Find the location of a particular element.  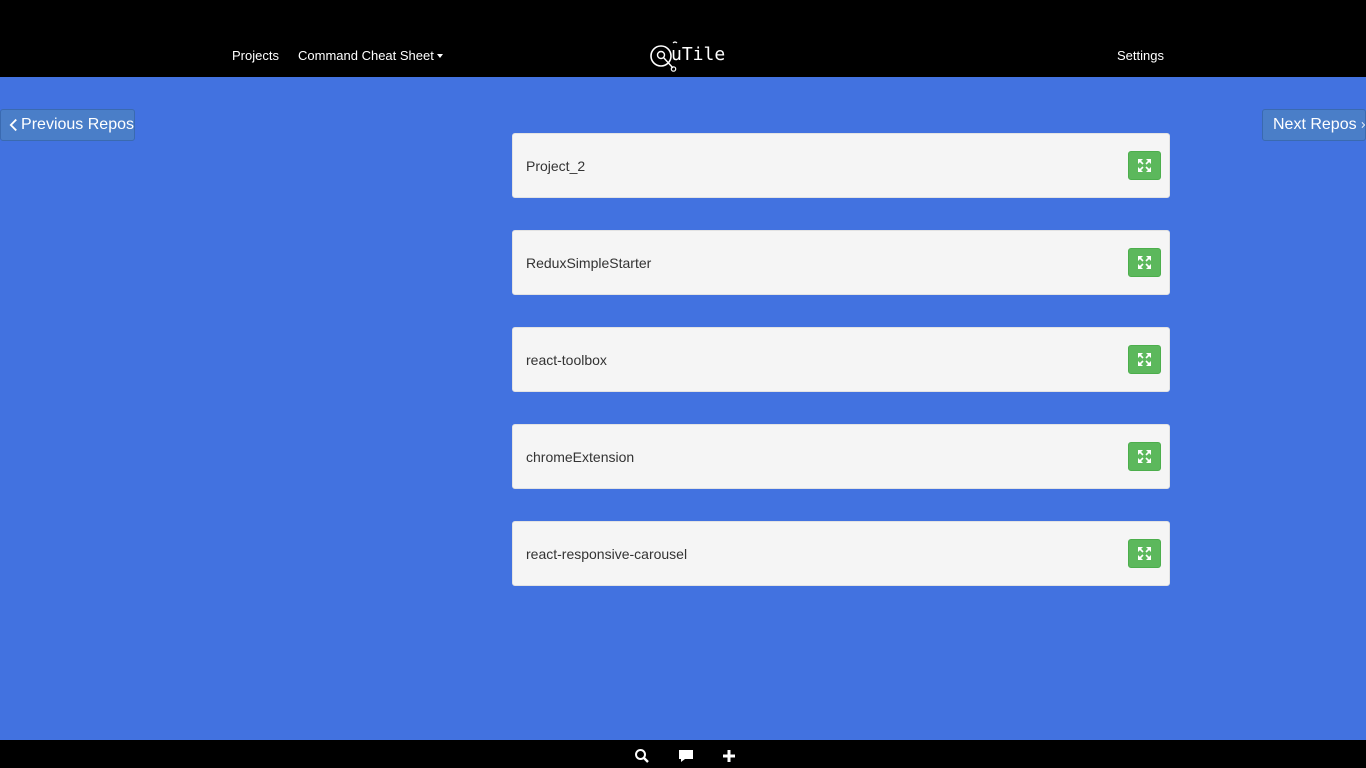

caret-down-icon is located at coordinates (439, 56).